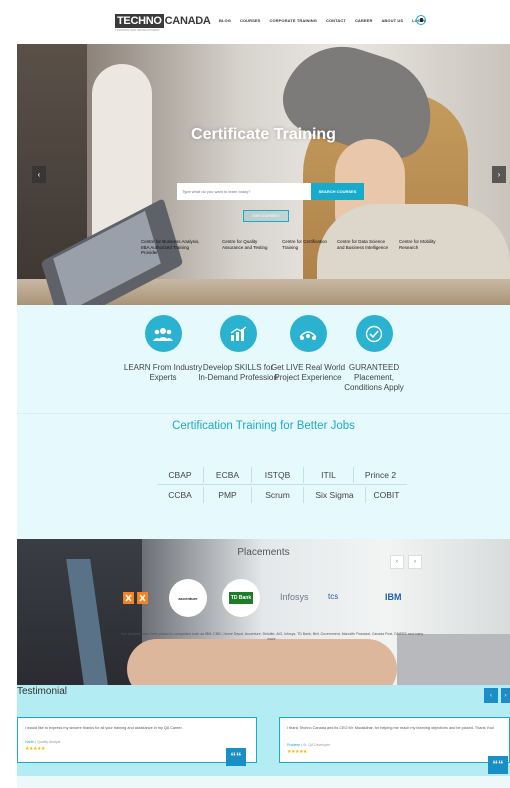 This screenshot has height=788, width=510. Describe the element at coordinates (228, 495) in the screenshot. I see `cert-pmp: PMP` at that location.